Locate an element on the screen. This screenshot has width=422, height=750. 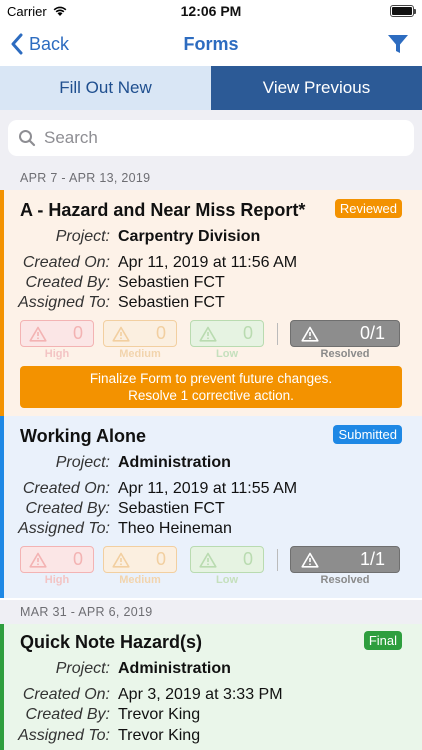
assigned-to-value: Trevor King is located at coordinates (159, 735).